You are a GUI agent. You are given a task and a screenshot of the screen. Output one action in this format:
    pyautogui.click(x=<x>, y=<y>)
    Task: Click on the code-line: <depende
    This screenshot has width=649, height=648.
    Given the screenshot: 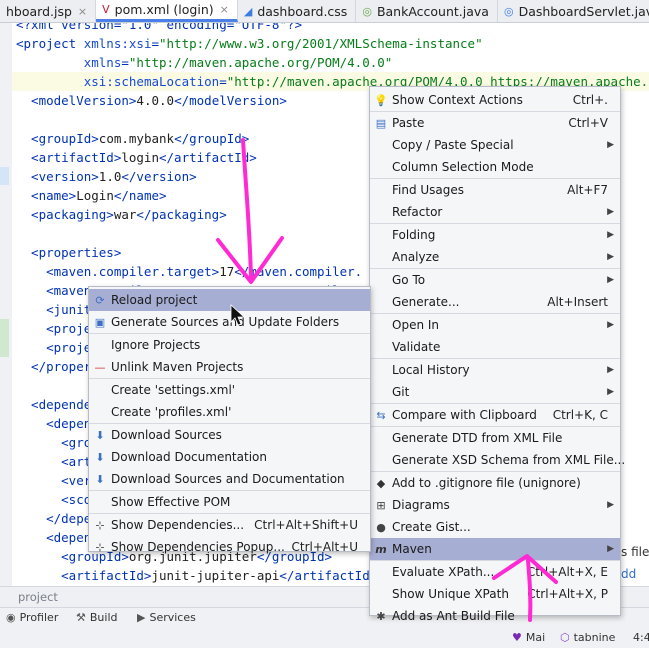 What is the action you would take?
    pyautogui.click(x=53, y=404)
    